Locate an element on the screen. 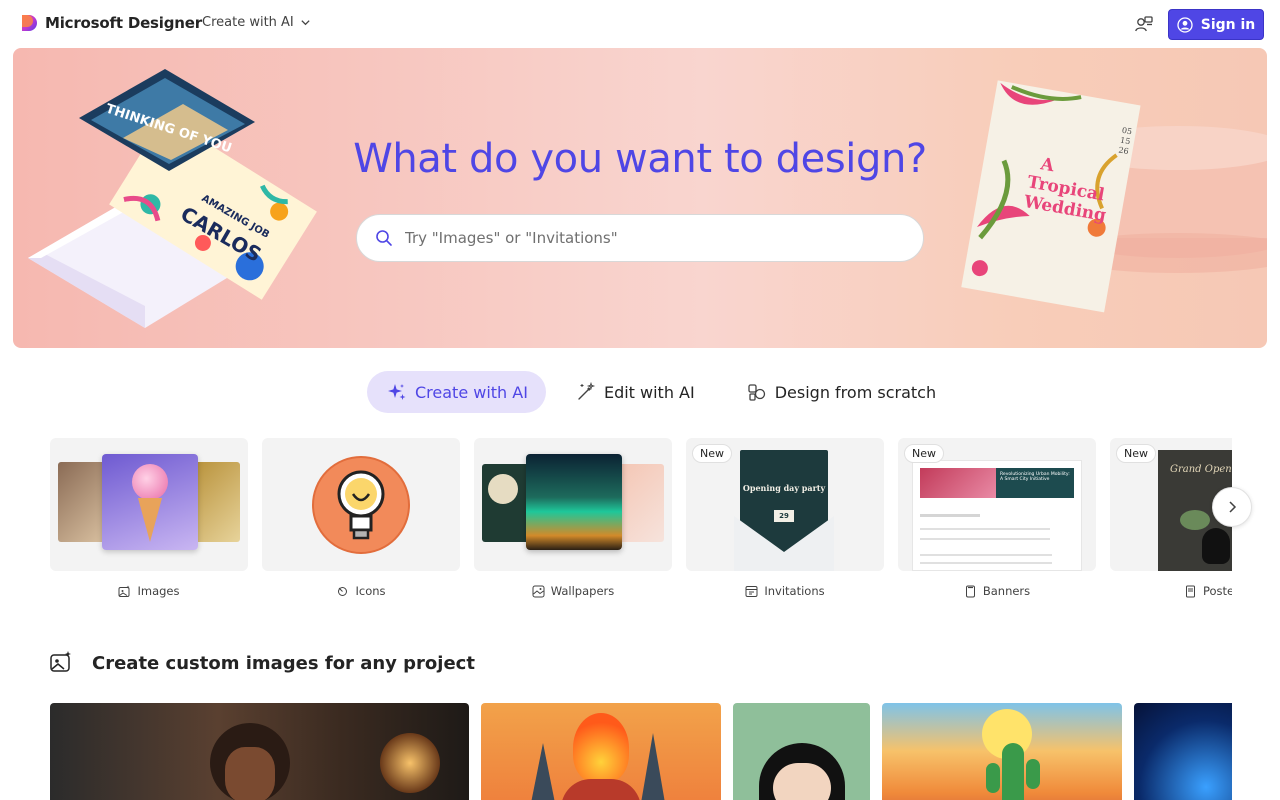 This screenshot has height=800, width=1280. poster-icon is located at coordinates (1190, 591).